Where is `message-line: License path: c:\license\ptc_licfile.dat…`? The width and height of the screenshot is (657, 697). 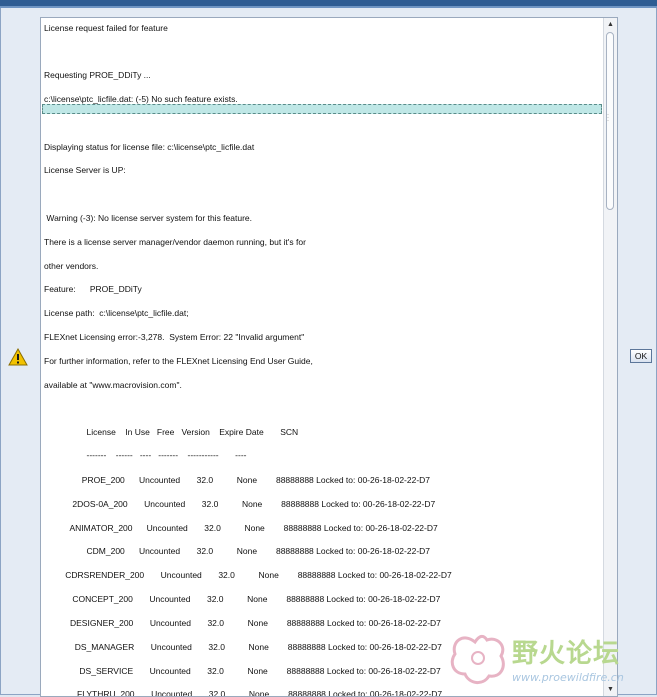
message-line: License path: c:\license\ptc_licfile.dat… is located at coordinates (116, 313).